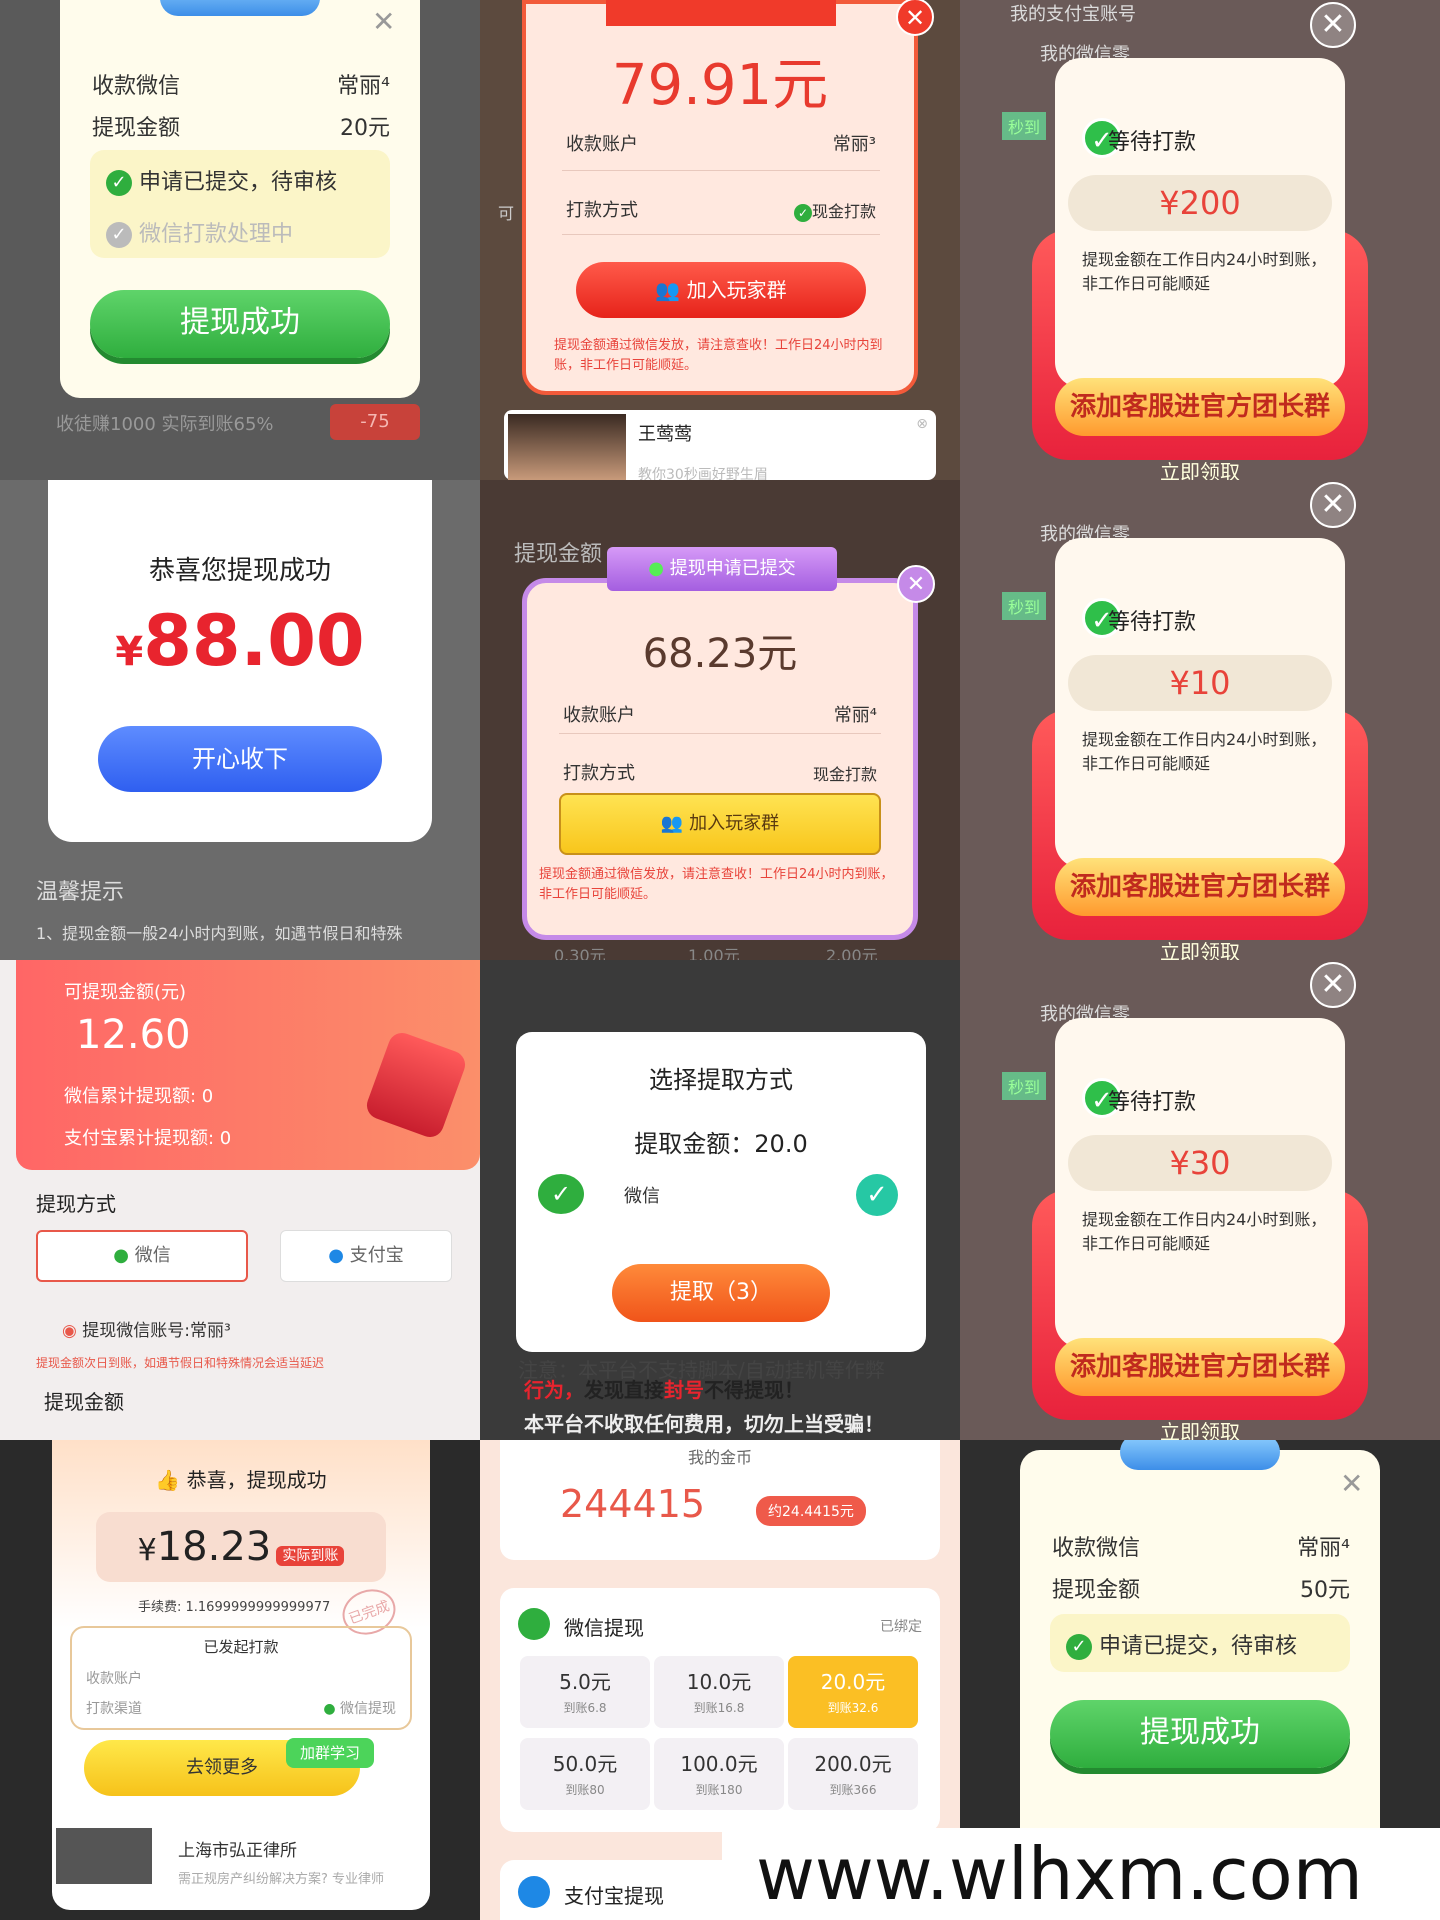  What do you see at coordinates (633, 1504) in the screenshot?
I see `coins: 244415` at bounding box center [633, 1504].